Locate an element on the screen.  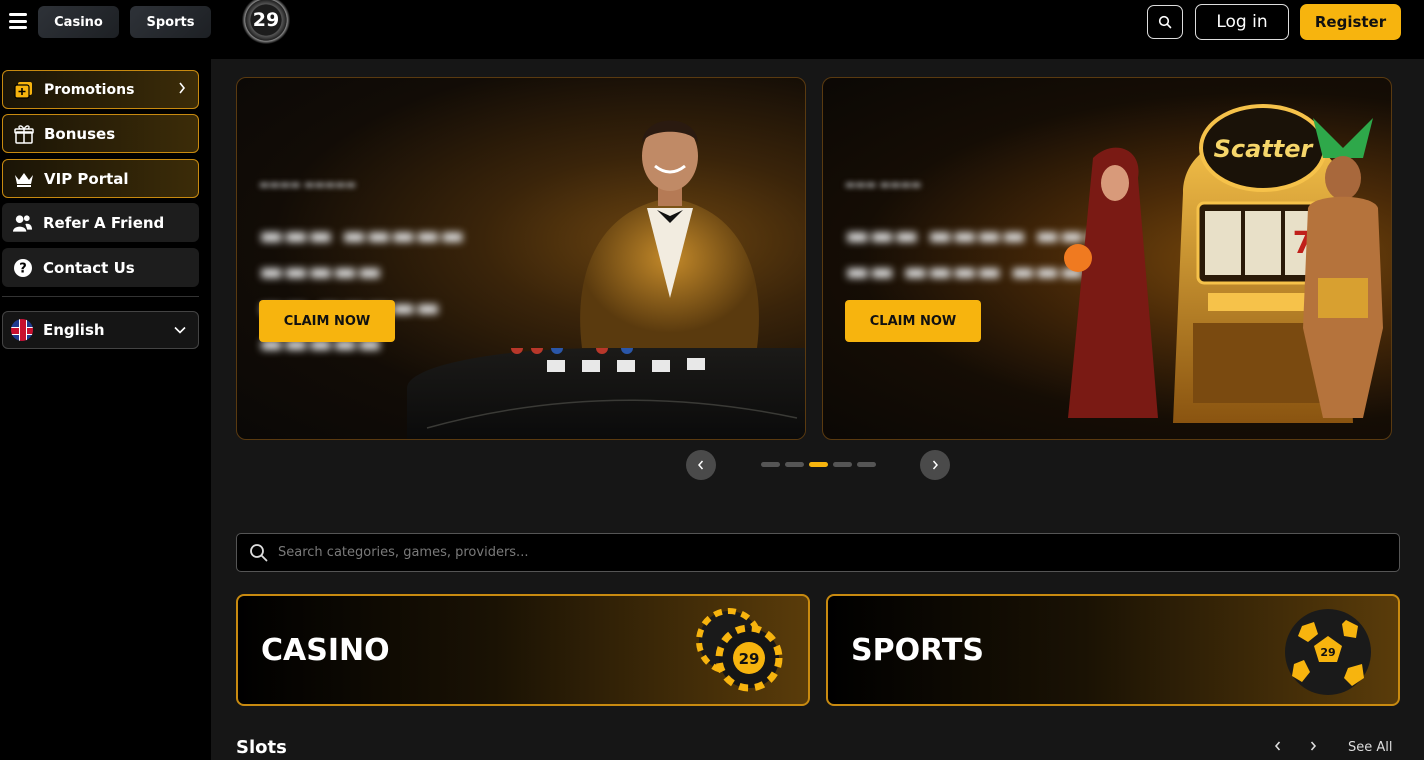
sidebar-item-contact-us: ? Contact Us is located at coordinates (100, 267).